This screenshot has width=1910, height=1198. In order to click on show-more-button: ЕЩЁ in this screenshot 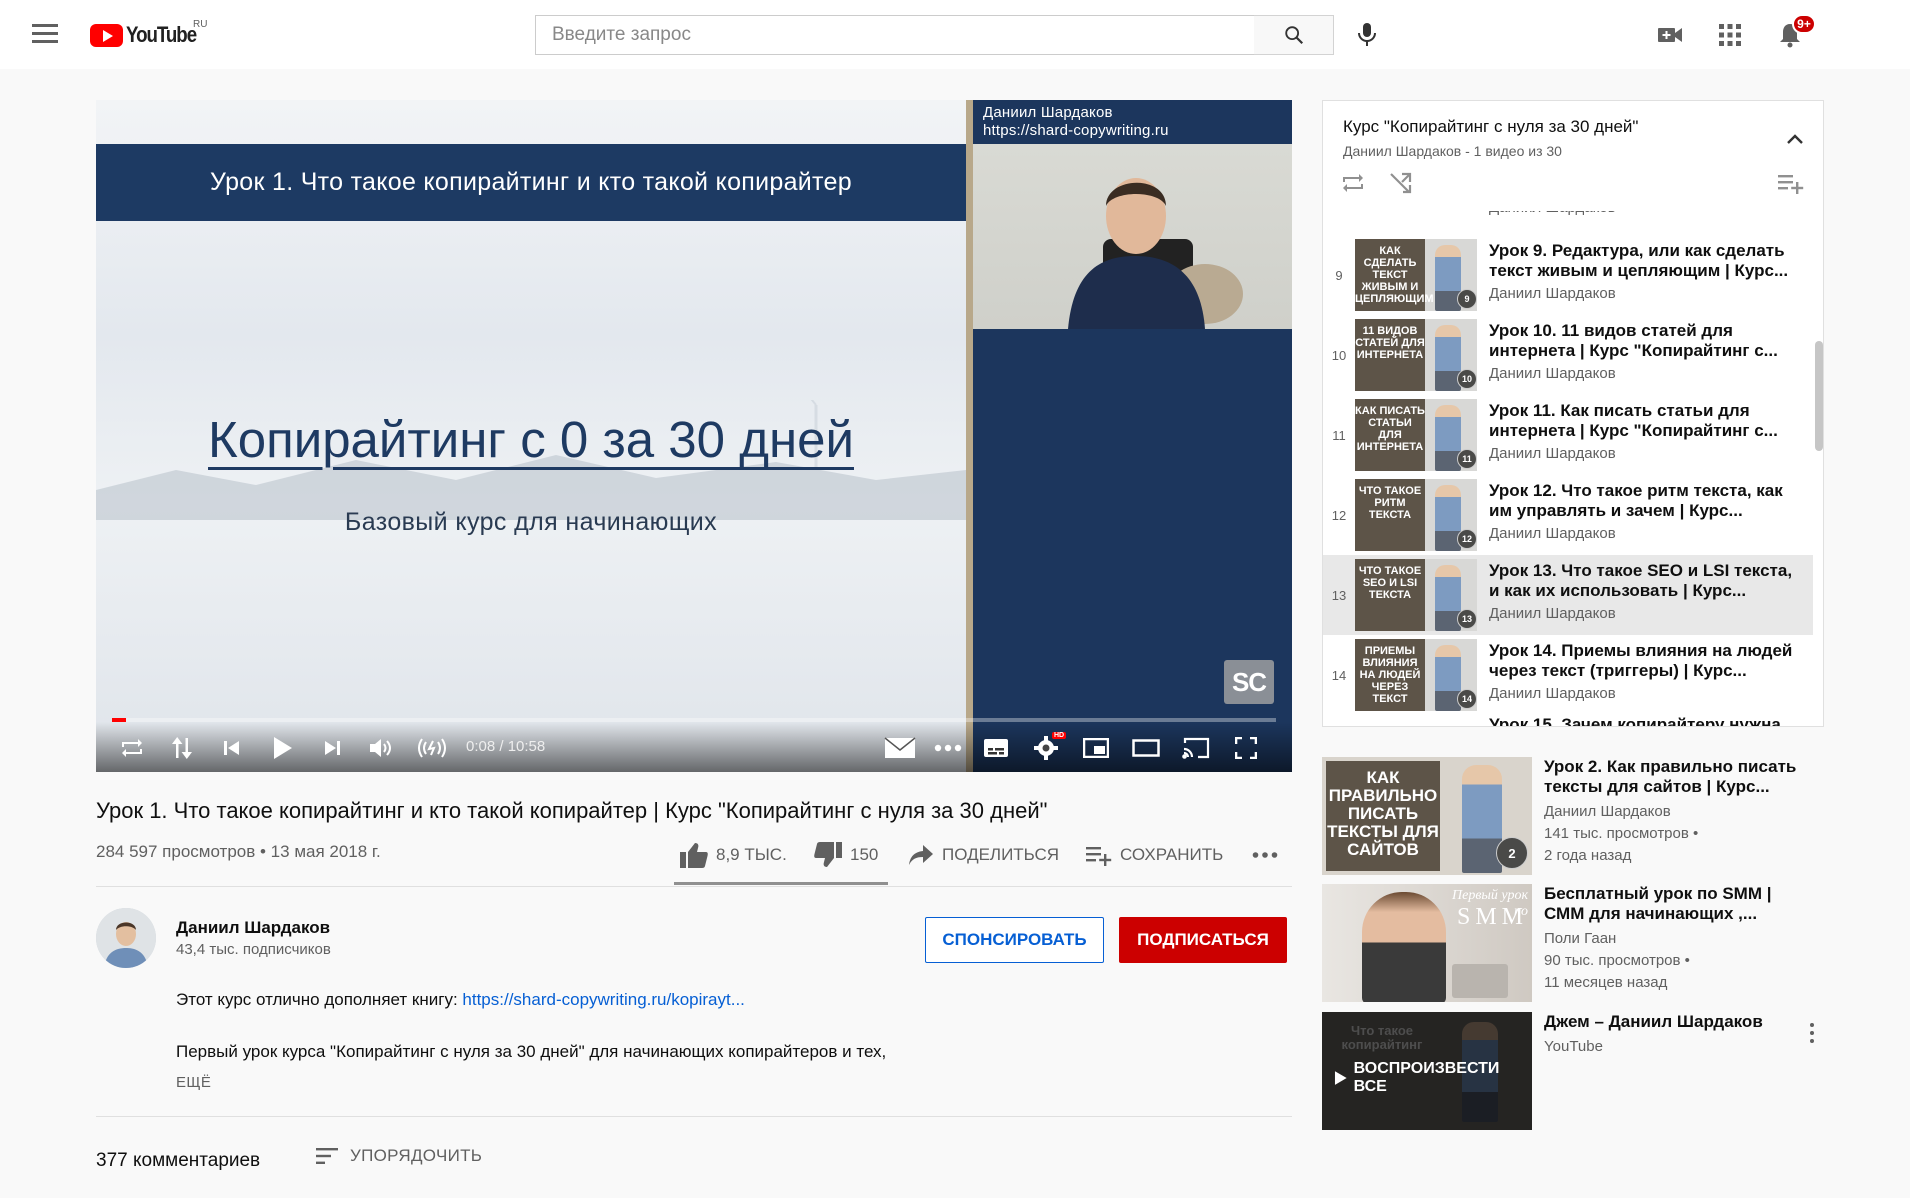, I will do `click(193, 1082)`.